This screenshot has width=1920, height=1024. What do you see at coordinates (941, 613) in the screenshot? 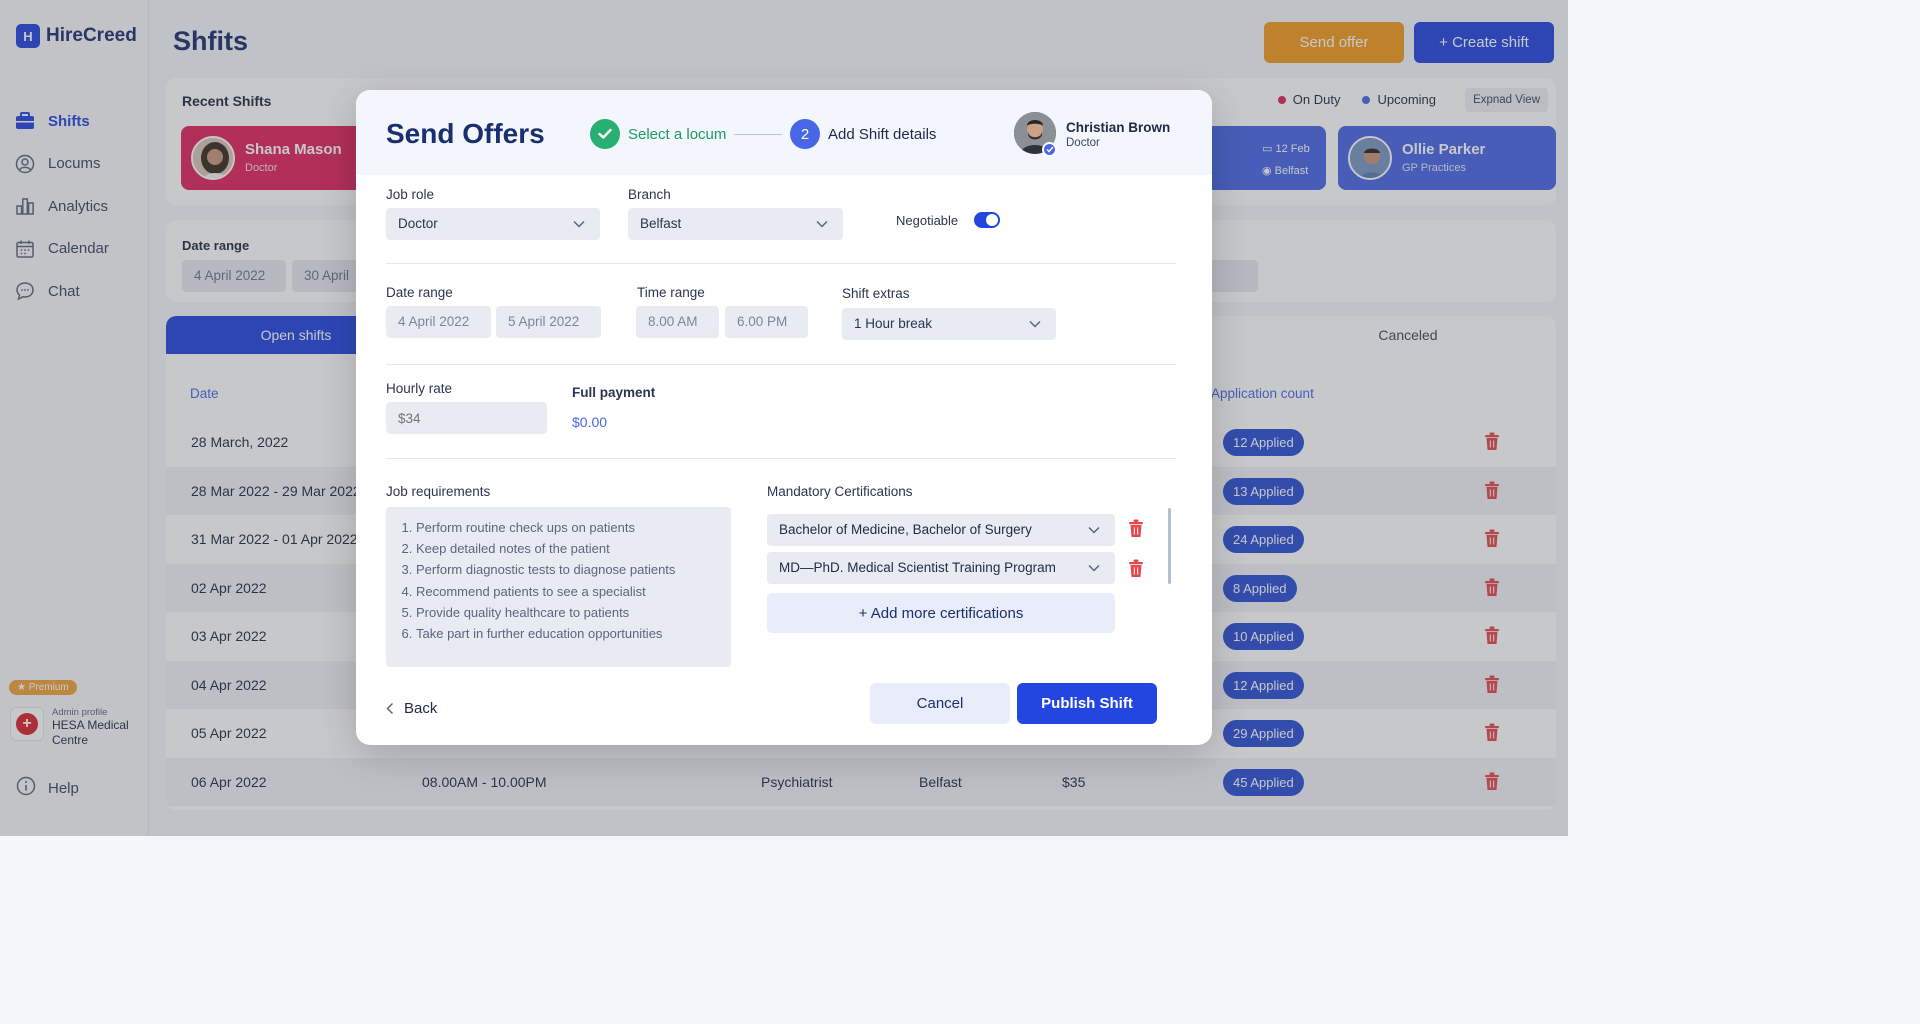
I see `add-certification-button: + Add more certifications` at bounding box center [941, 613].